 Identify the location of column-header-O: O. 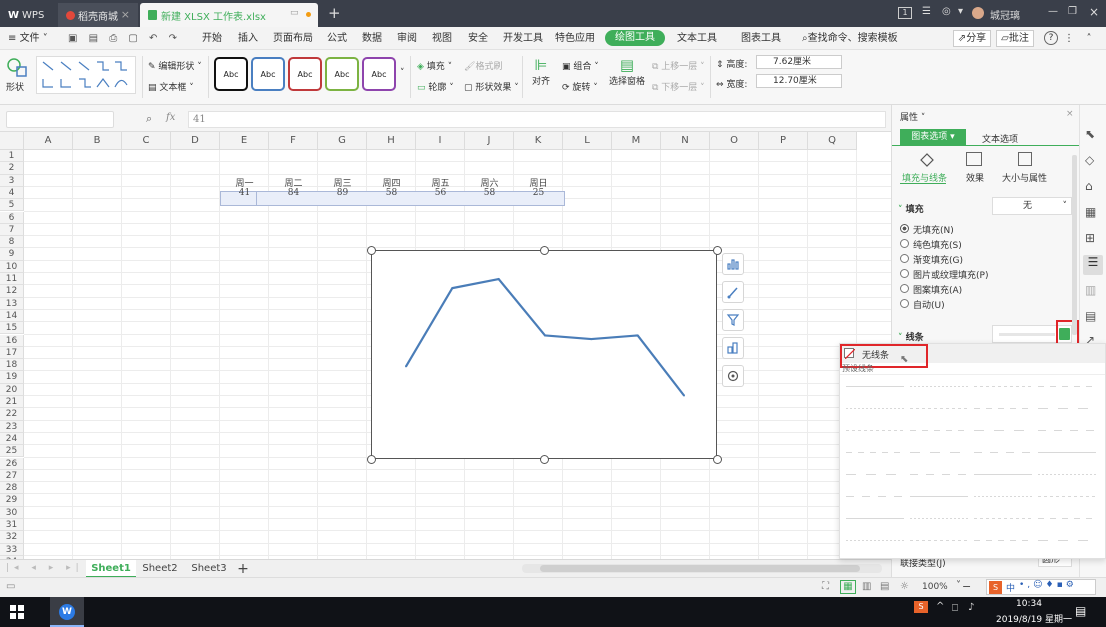
(734, 141).